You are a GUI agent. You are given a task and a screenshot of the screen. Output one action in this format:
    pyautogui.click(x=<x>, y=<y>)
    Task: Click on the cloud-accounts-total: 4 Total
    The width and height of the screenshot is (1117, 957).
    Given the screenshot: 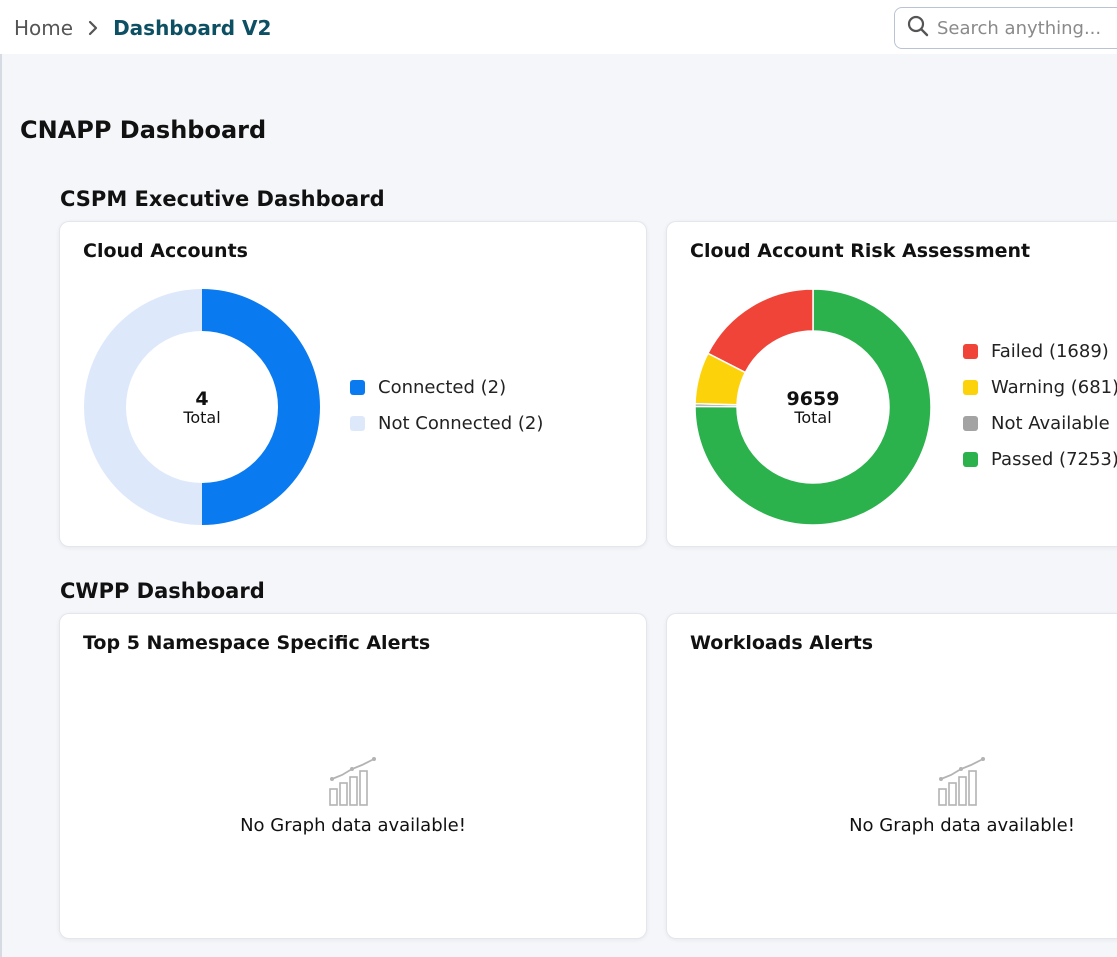 What is the action you would take?
    pyautogui.click(x=202, y=408)
    